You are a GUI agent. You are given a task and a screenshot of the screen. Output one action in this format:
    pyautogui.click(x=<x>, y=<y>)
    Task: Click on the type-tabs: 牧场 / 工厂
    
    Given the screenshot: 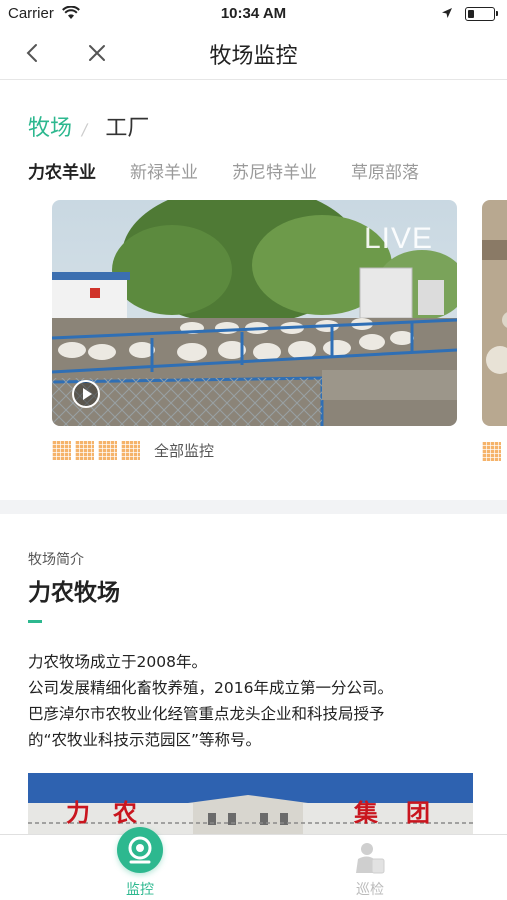 What is the action you would take?
    pyautogui.click(x=88, y=126)
    